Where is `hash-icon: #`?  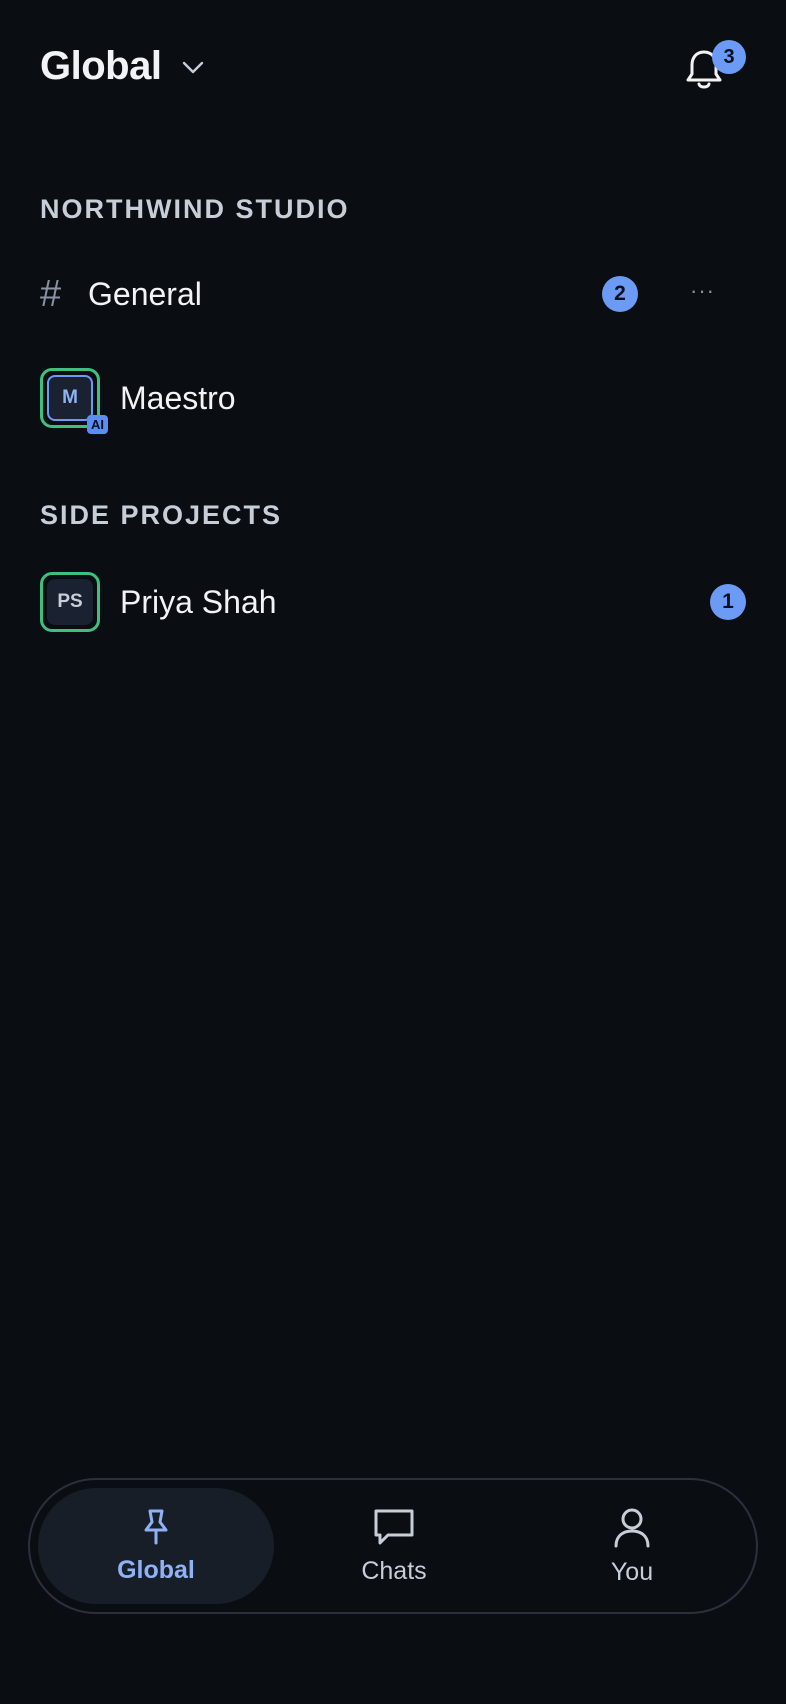
hash-icon: # is located at coordinates (51, 293).